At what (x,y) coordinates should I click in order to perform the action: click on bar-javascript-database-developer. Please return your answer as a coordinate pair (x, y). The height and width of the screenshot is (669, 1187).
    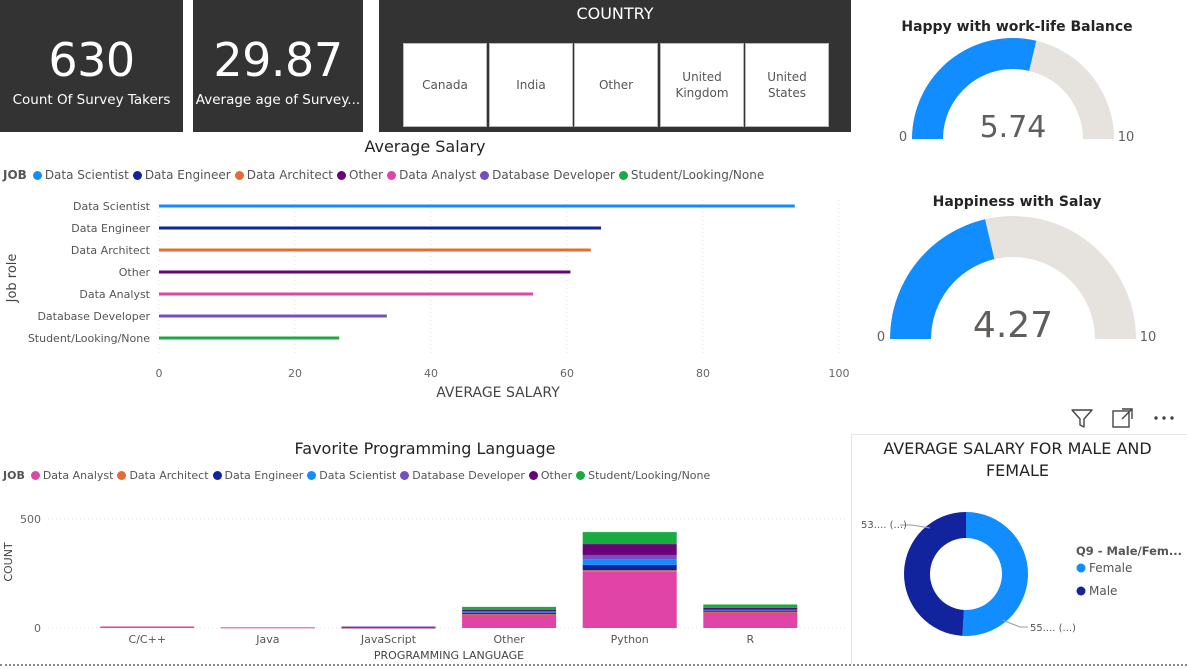
    Looking at the image, I should click on (388, 627).